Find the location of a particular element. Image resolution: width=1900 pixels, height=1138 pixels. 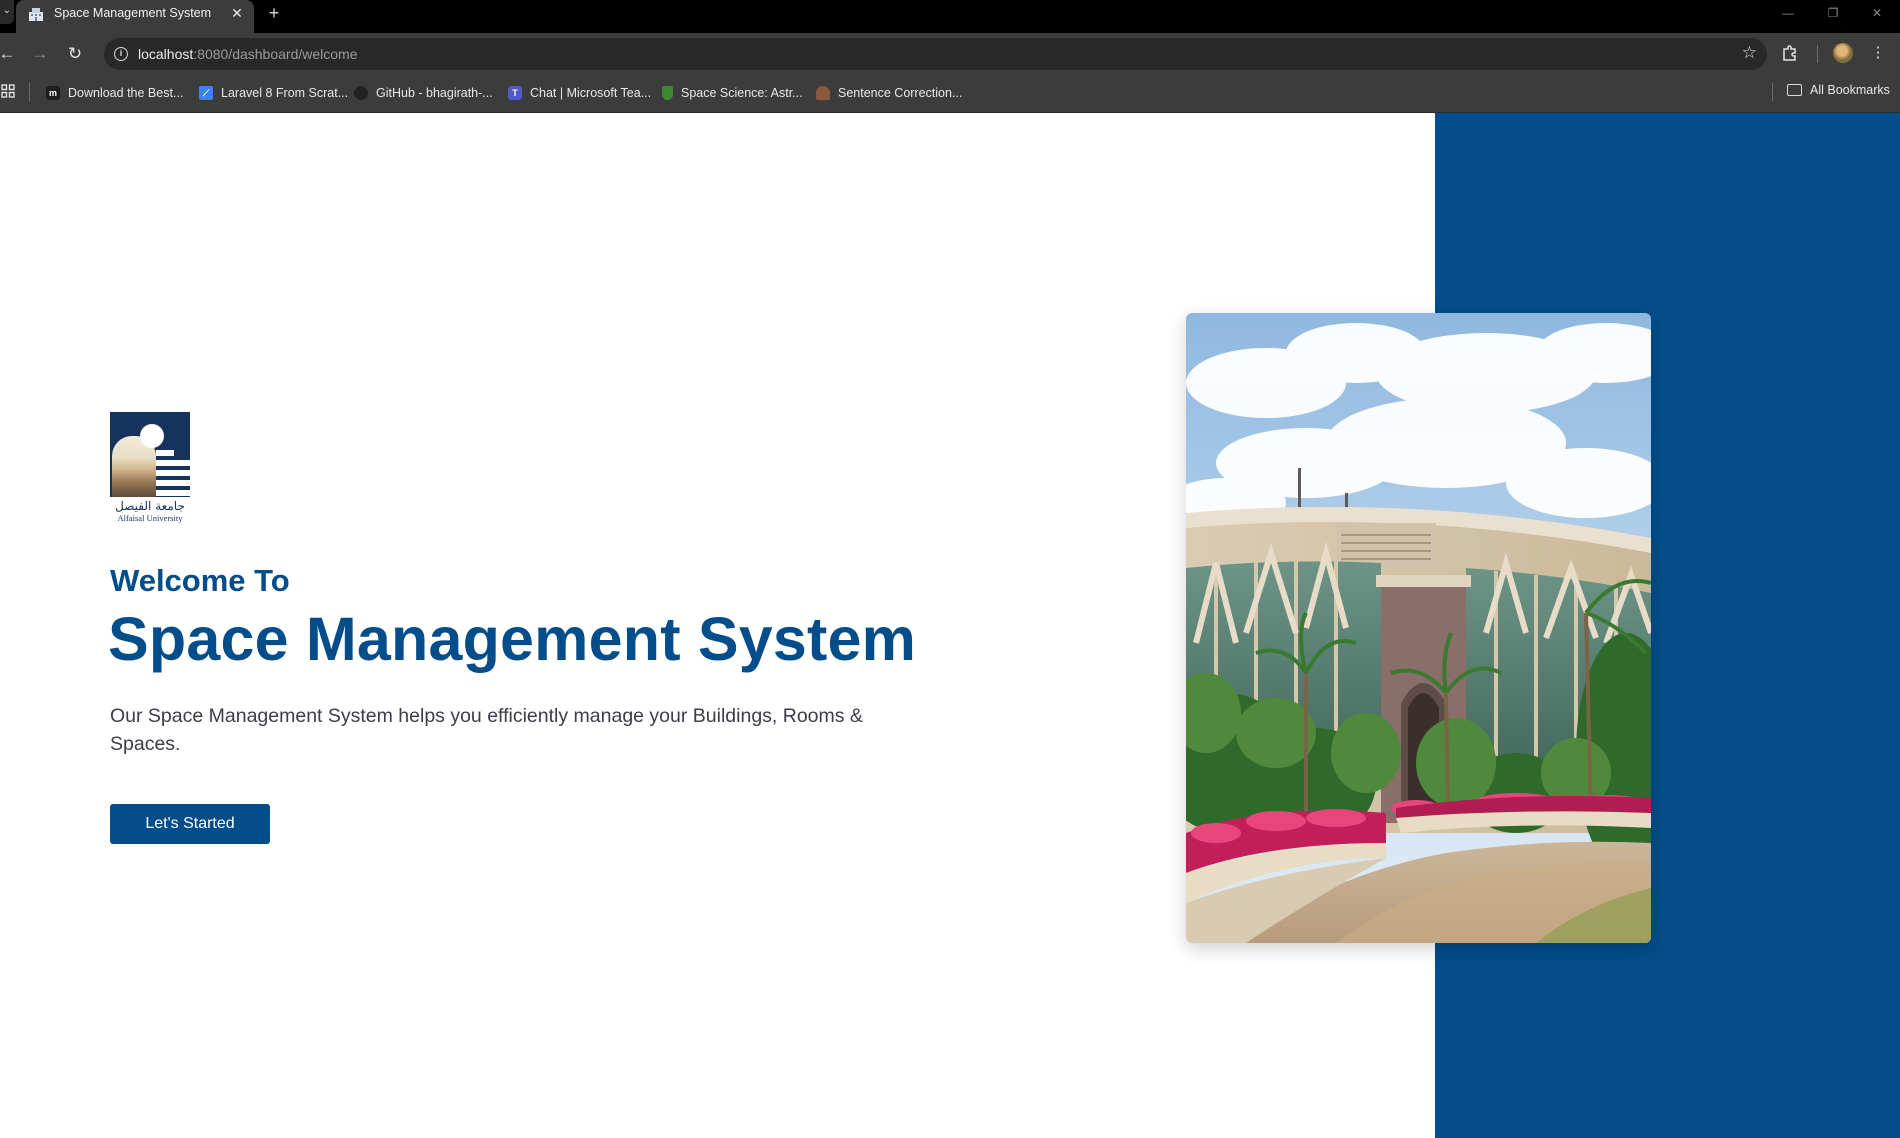

laravel-icon: ⟋ is located at coordinates (206, 93).